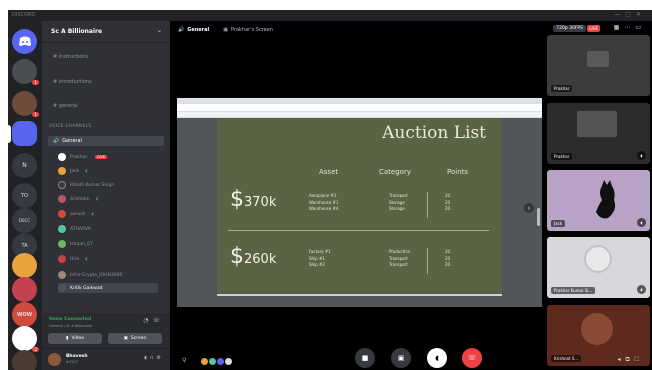  What do you see at coordinates (160, 358) in the screenshot?
I see `gear-icon: ⚙` at bounding box center [160, 358].